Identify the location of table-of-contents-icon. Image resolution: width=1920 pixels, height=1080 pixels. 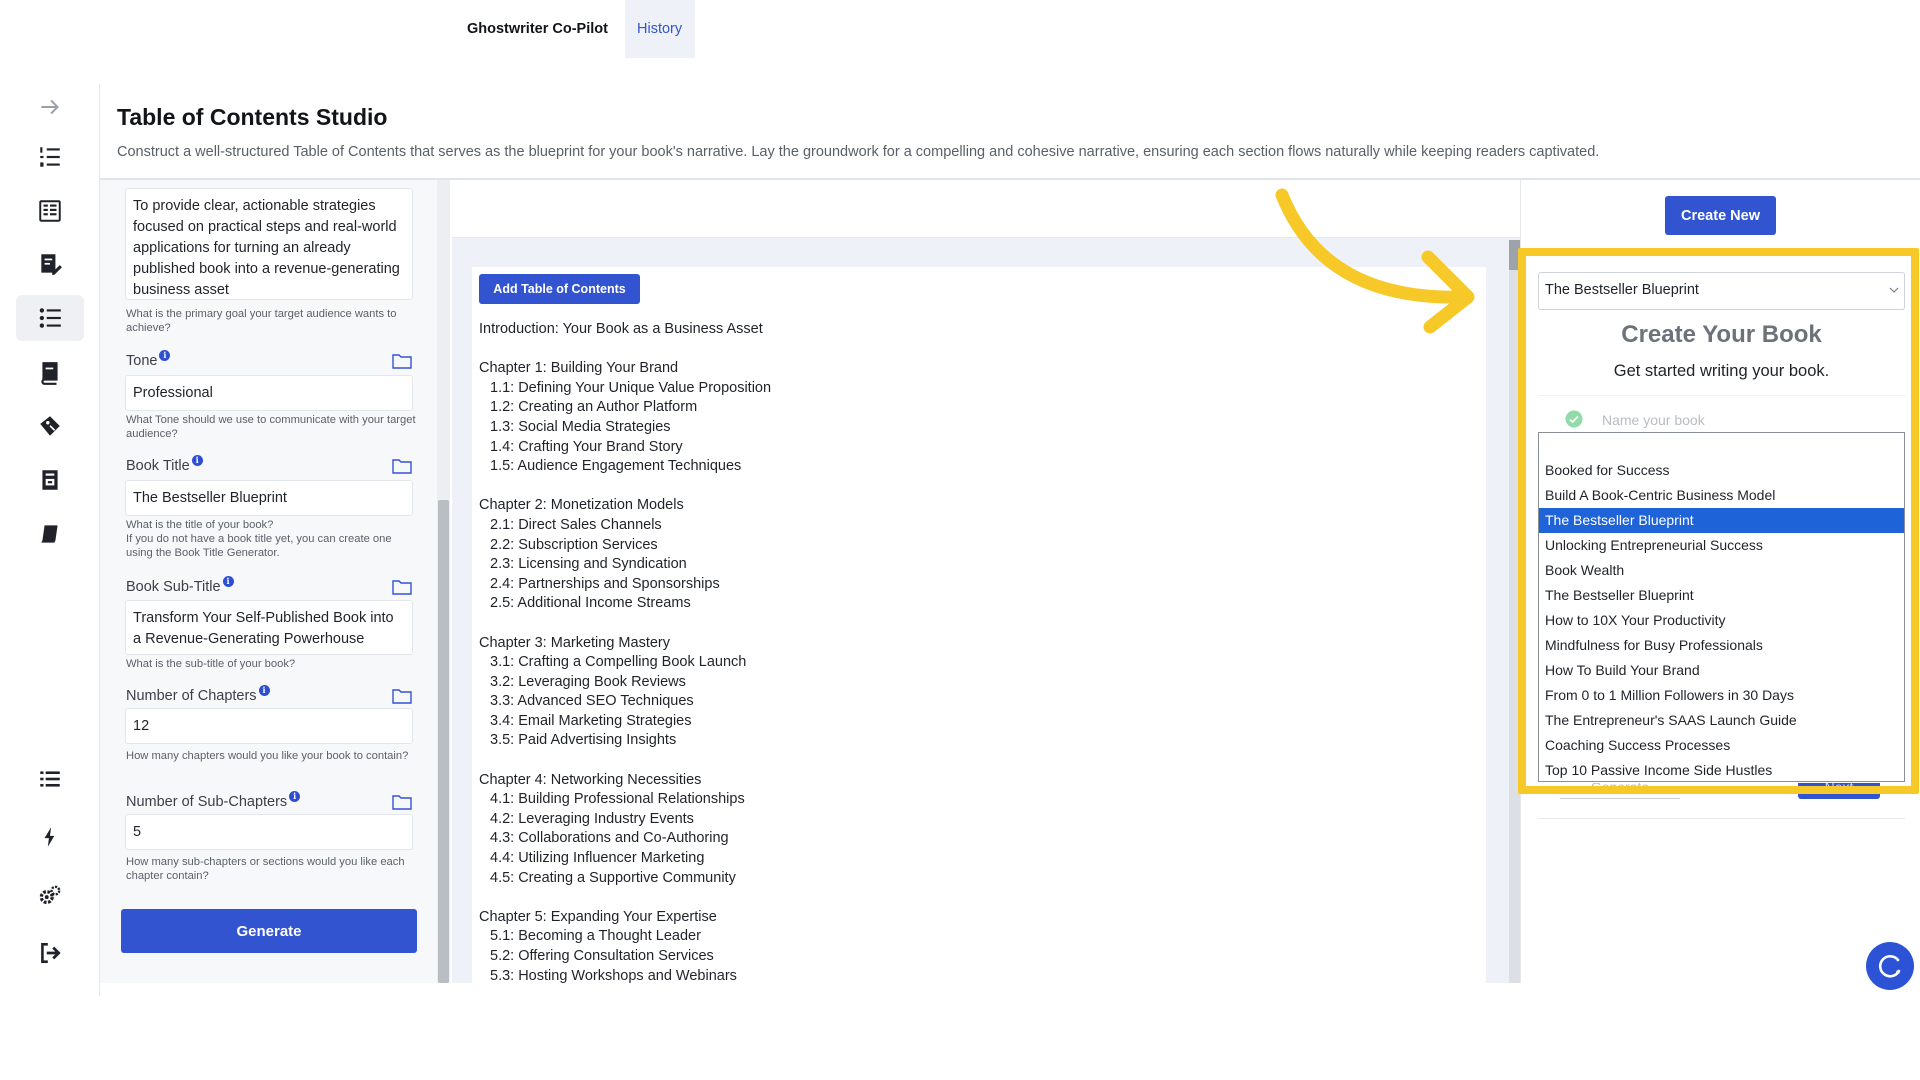
(50, 318).